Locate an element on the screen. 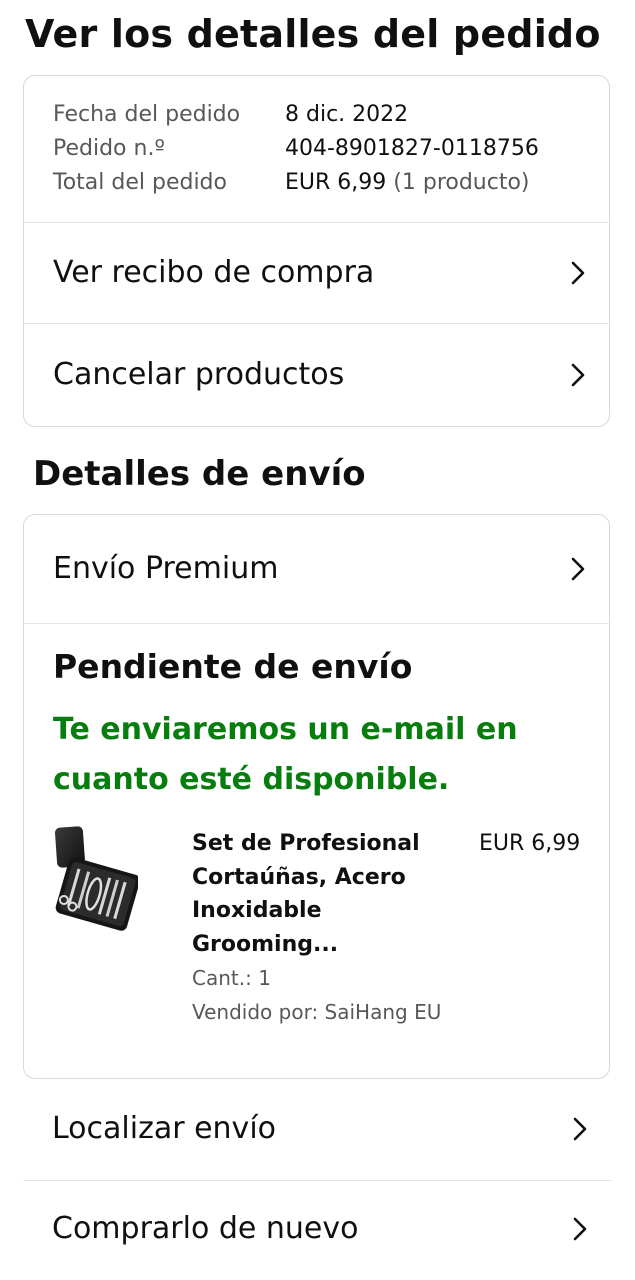 Image resolution: width=635 pixels, height=1280 pixels. nail-clipper-set-image is located at coordinates (95, 881).